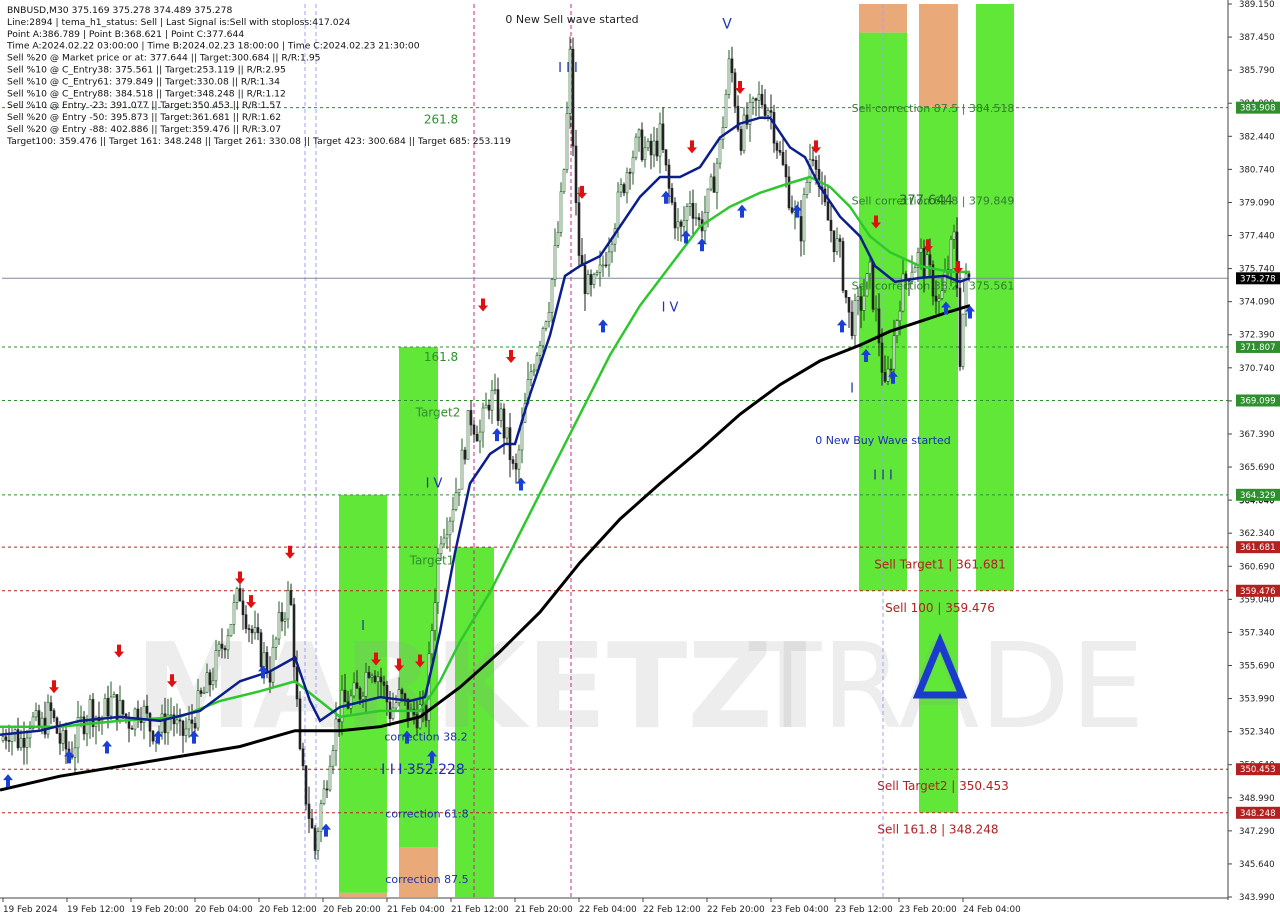  I want to click on chart-annotation: correction 61.8, so click(426, 814).